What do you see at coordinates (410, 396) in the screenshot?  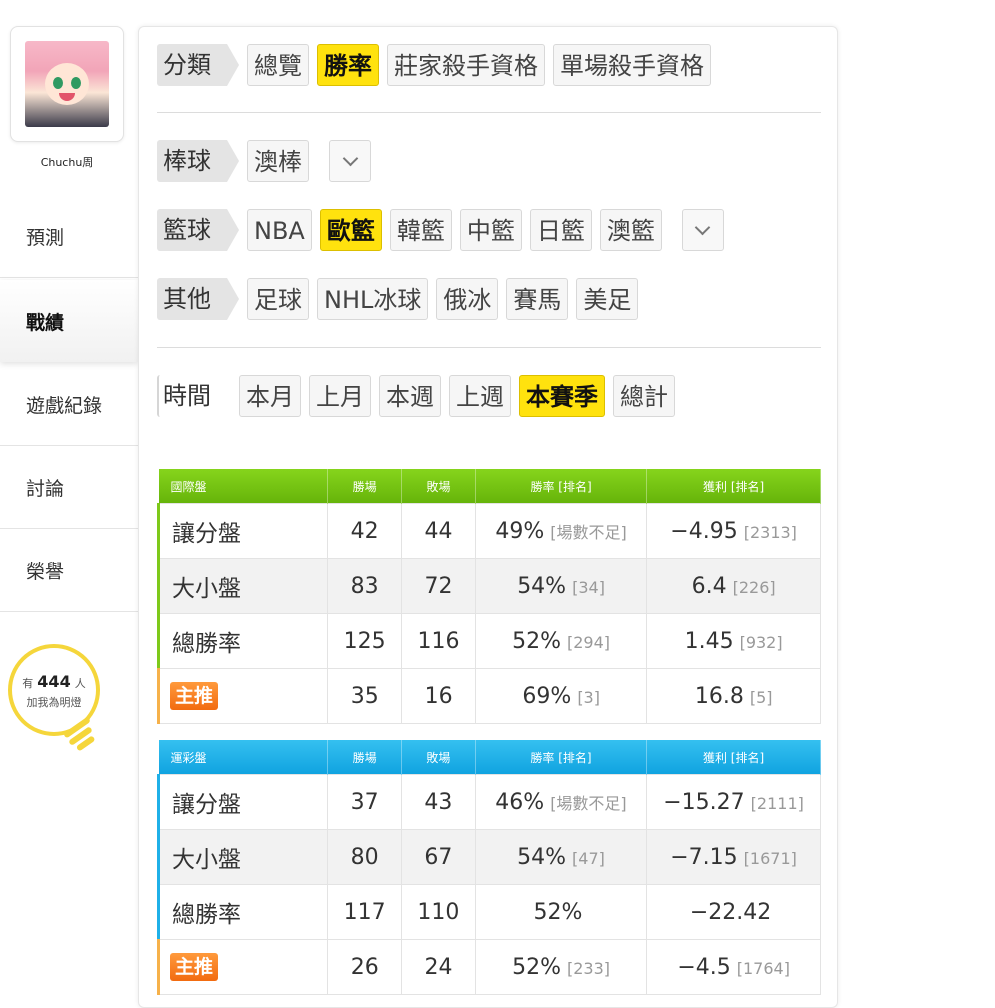 I see `time-this-week: 本週` at bounding box center [410, 396].